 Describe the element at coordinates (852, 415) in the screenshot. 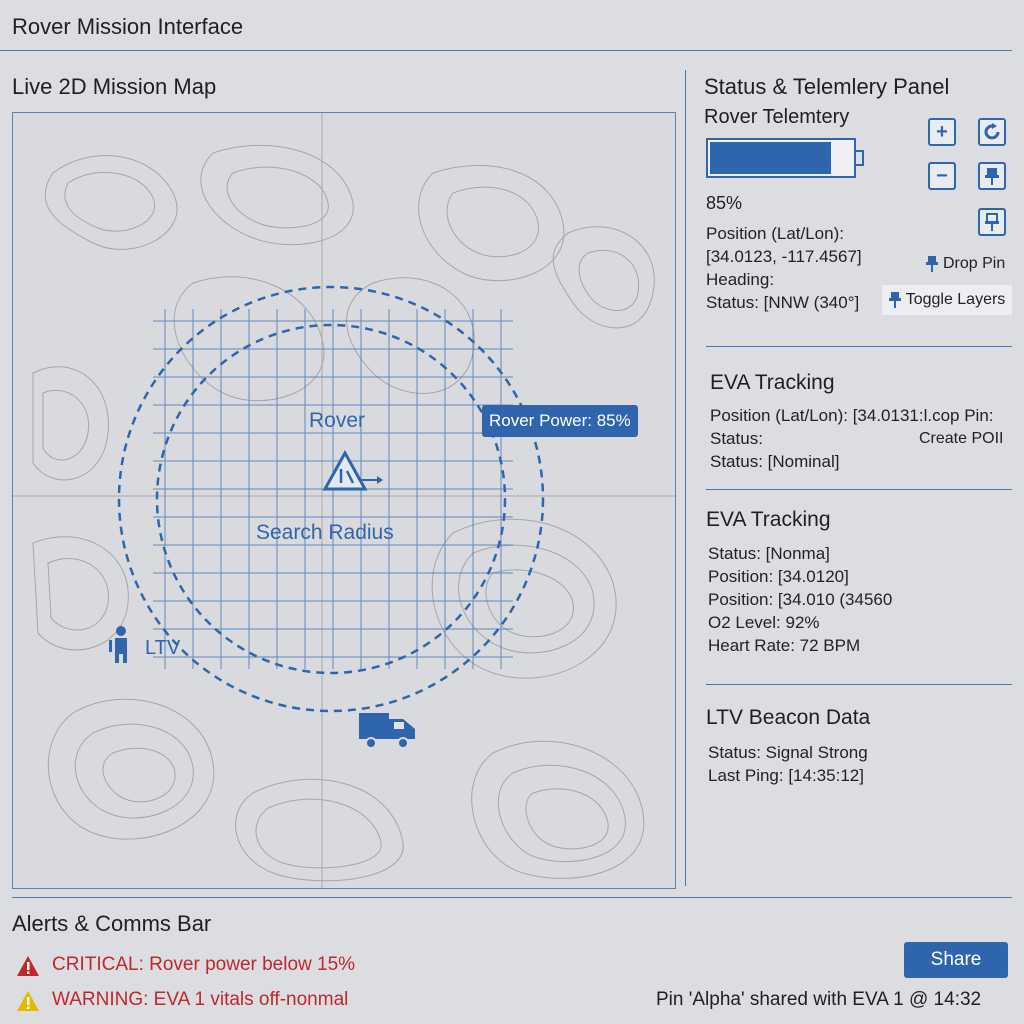

I see `eva1-position: Position (Lat/Lon): [34.0131:l.cop Pin:` at that location.